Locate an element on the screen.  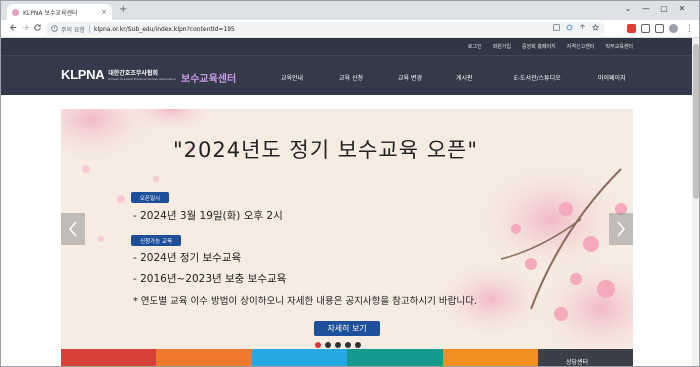
sidepanel-icon is located at coordinates (659, 28).